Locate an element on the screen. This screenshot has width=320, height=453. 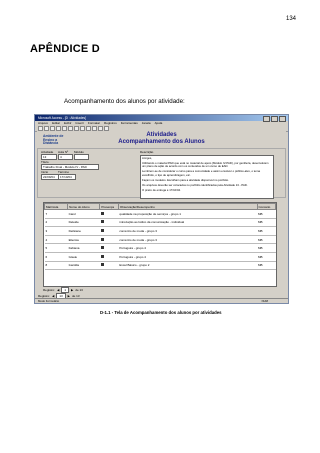
subform-record-label: Registro: is located at coordinates (49, 290).